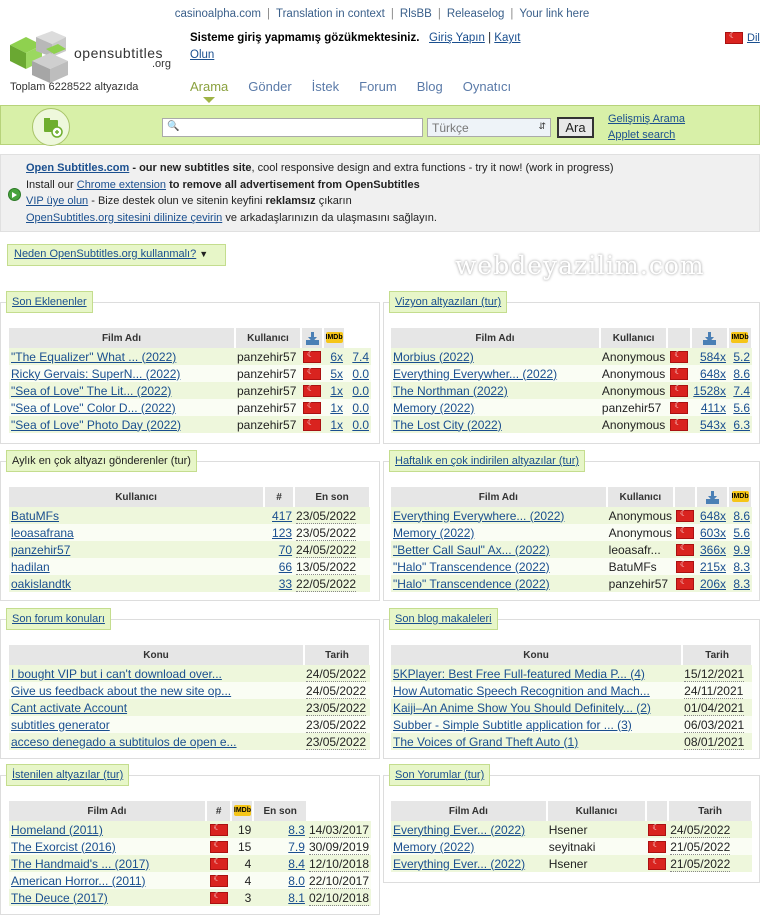 Image resolution: width=764 pixels, height=920 pixels. What do you see at coordinates (753, 38) in the screenshot?
I see `language-link: Dil` at bounding box center [753, 38].